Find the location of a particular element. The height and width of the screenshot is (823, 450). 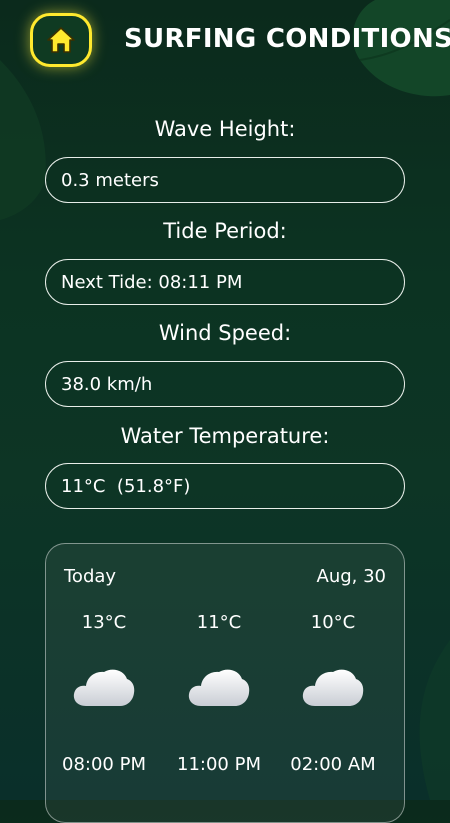

wind-speed-label: Wind Speed: is located at coordinates (225, 333).